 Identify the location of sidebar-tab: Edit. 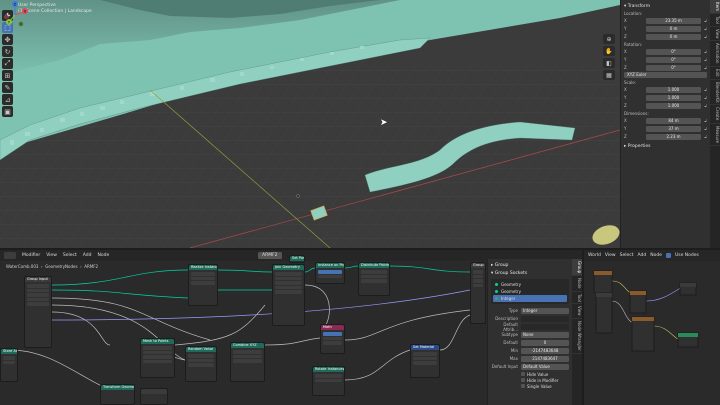
(715, 73).